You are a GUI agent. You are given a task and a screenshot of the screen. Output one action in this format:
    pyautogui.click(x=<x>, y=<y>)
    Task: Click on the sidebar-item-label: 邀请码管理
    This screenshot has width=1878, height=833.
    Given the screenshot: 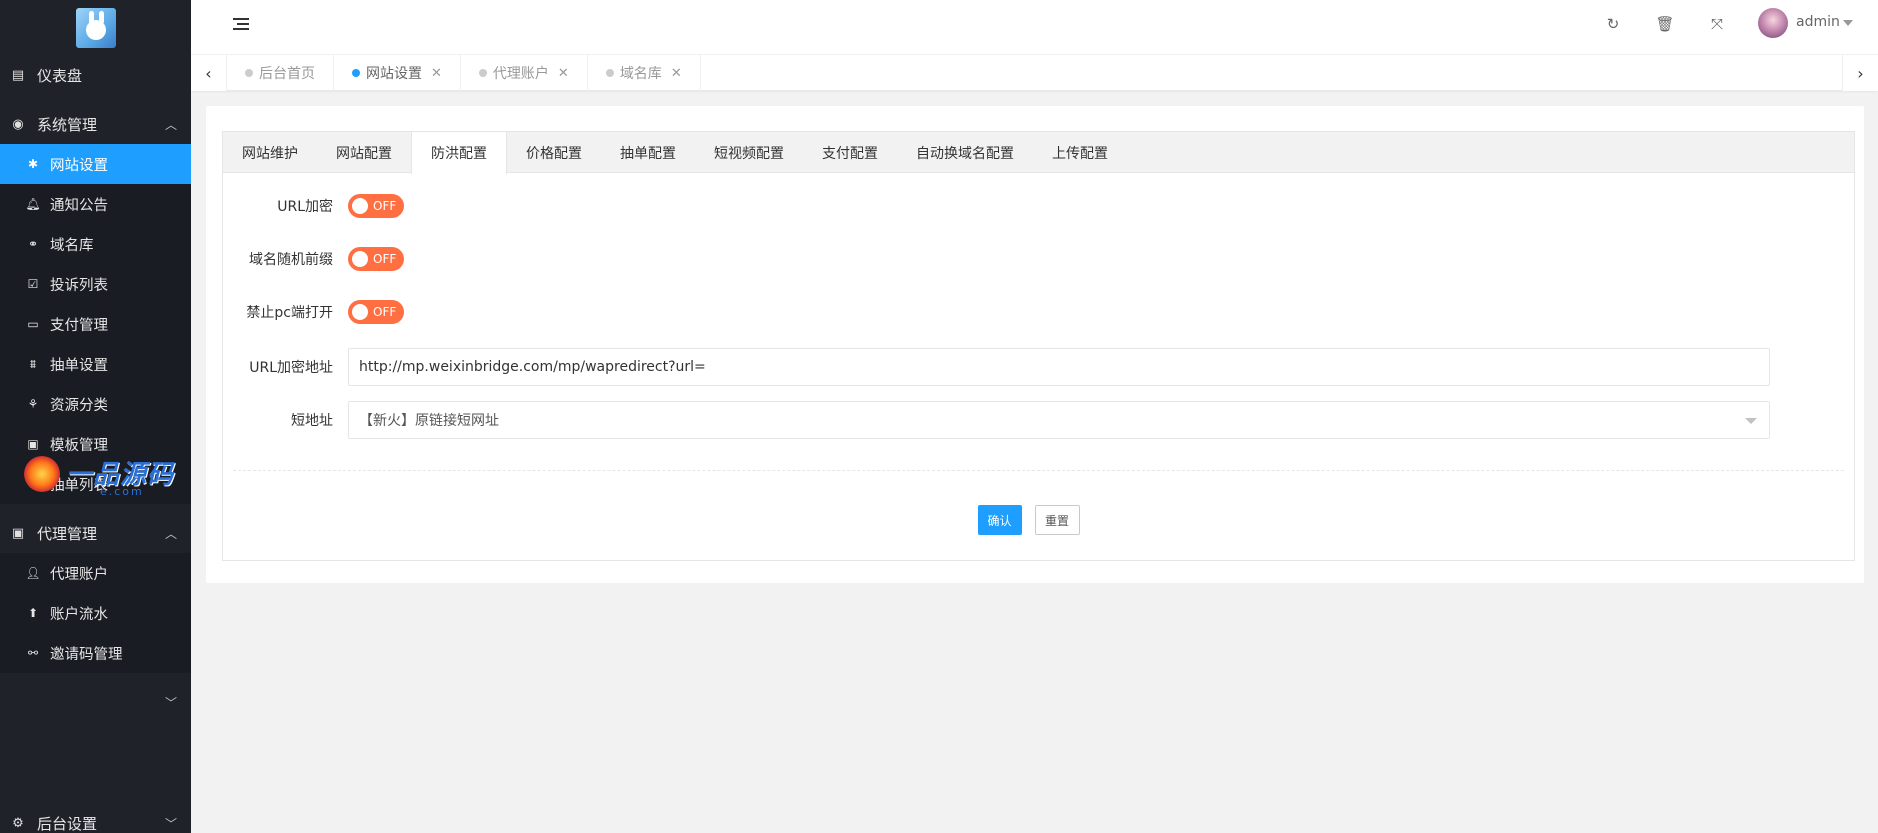 What is the action you would take?
    pyautogui.click(x=86, y=654)
    